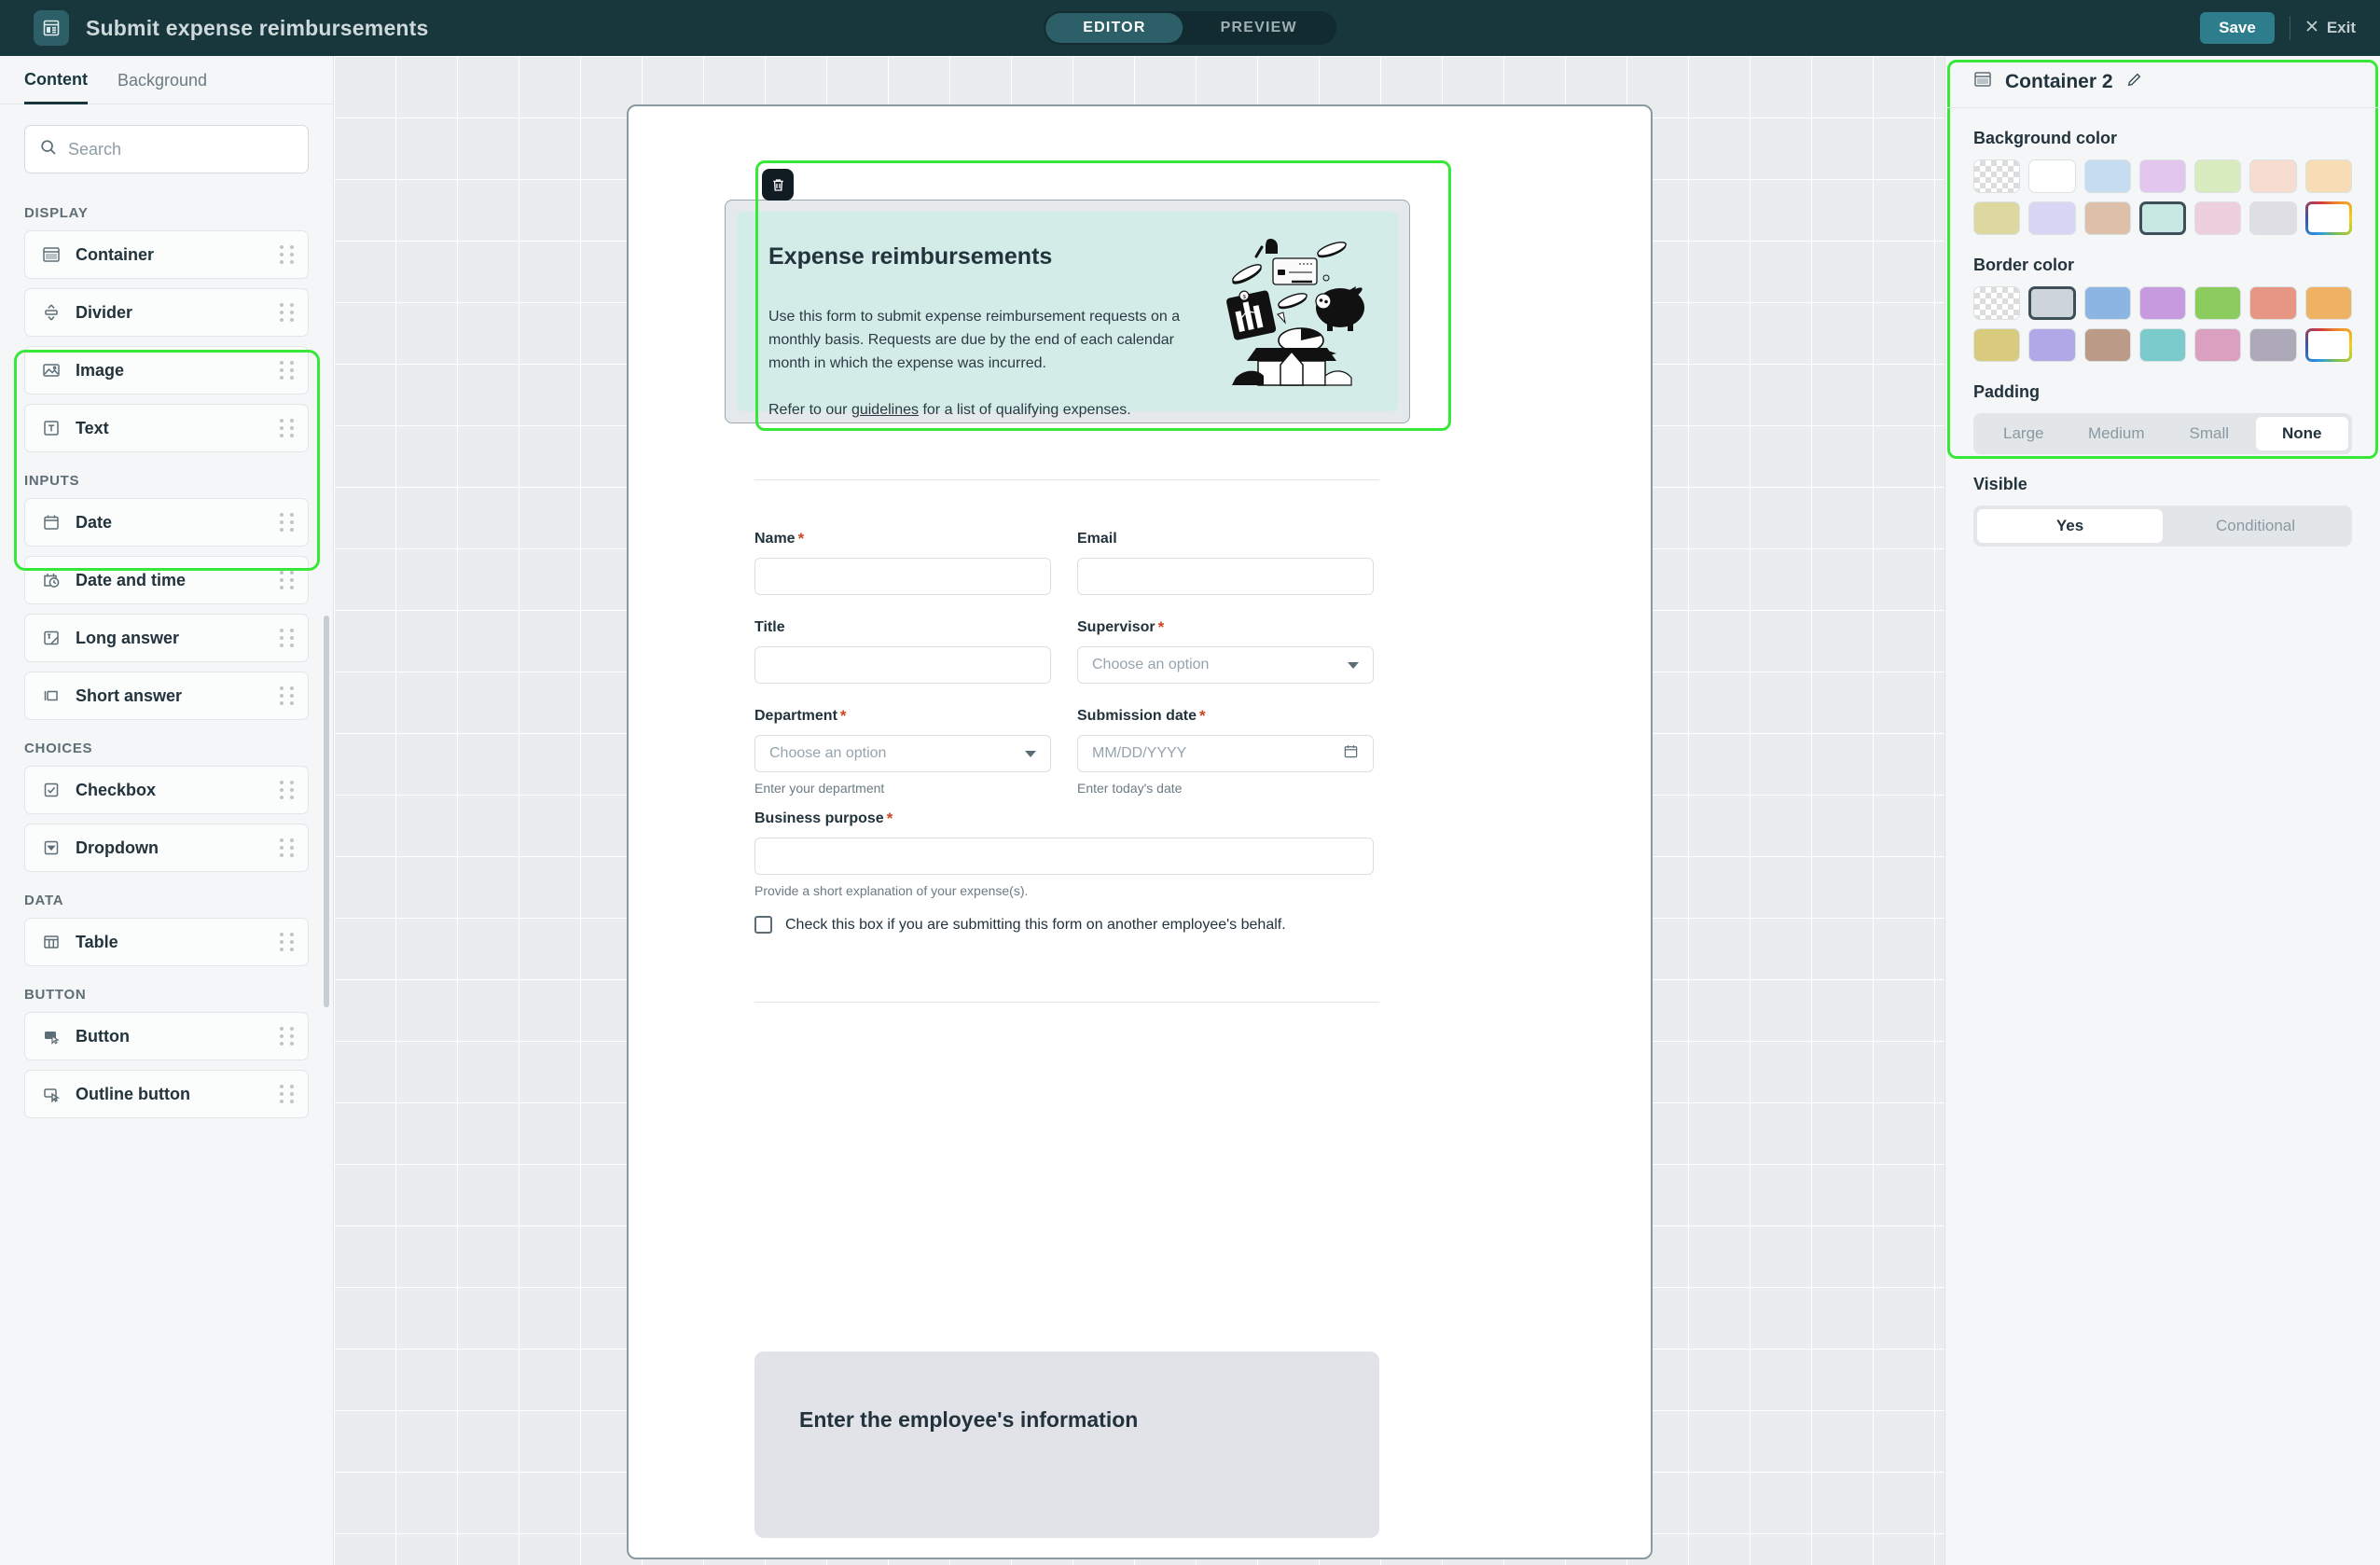 This screenshot has width=2380, height=1565. I want to click on search-input, so click(180, 149).